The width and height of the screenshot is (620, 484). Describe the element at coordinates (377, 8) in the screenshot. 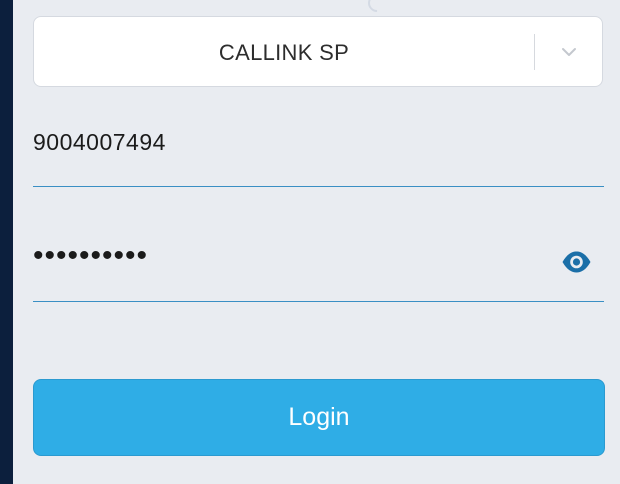

I see `loading-spinner-icon` at that location.